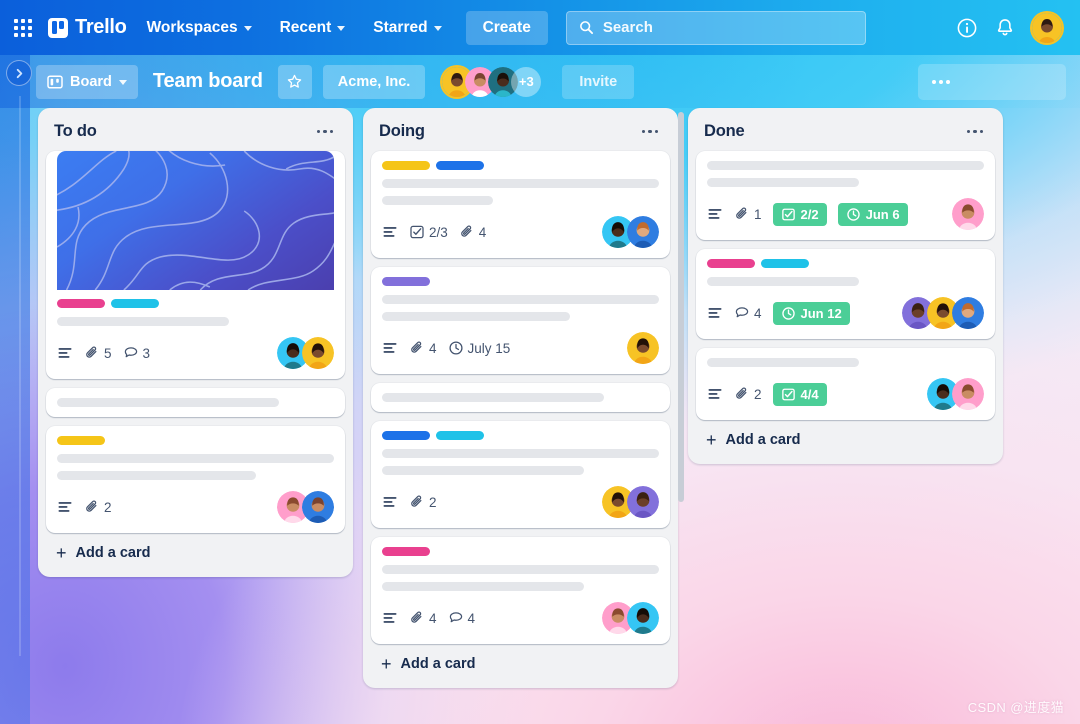  What do you see at coordinates (882, 214) in the screenshot?
I see `due-date-text: Jun 6` at bounding box center [882, 214].